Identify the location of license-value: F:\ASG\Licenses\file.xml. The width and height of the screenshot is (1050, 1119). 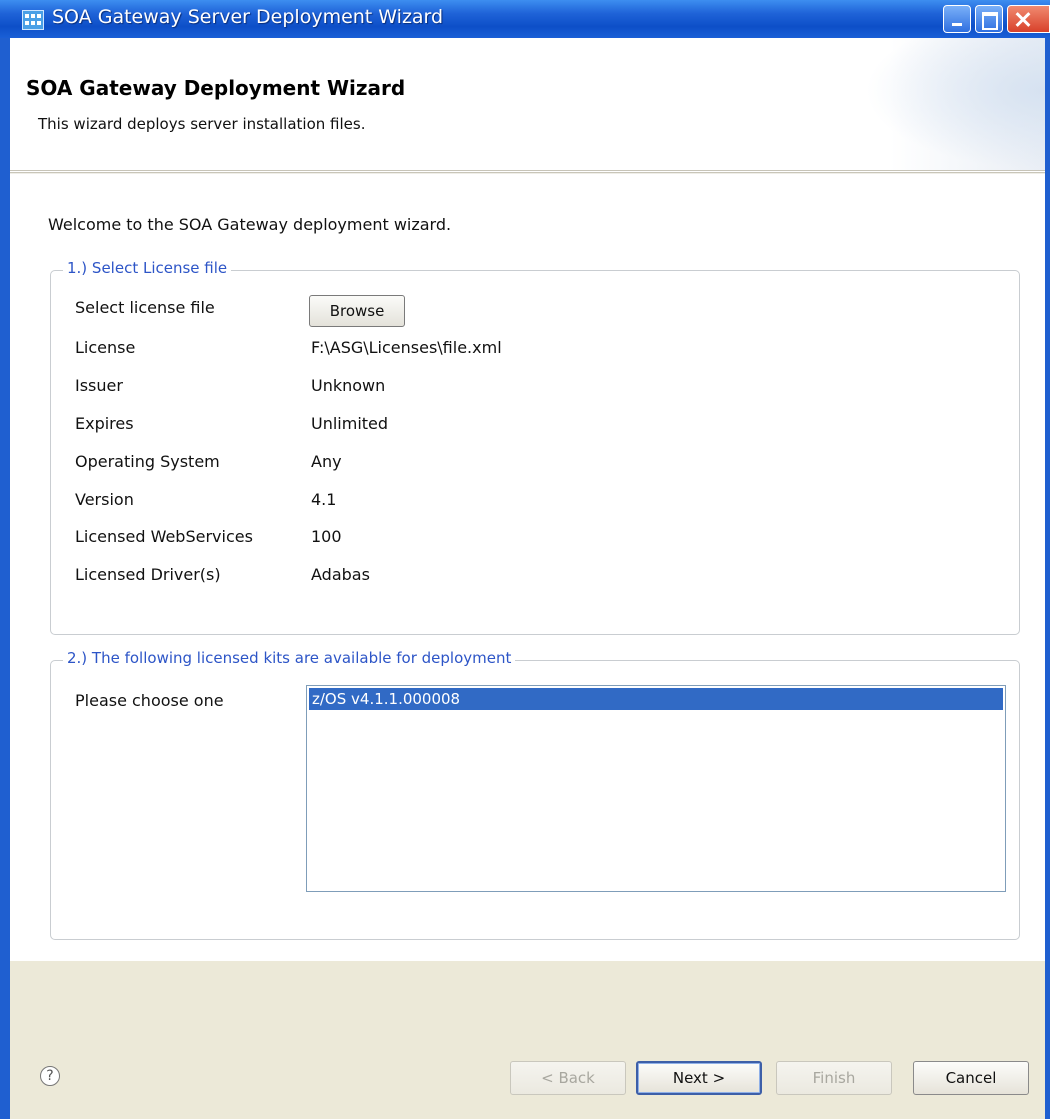
(406, 347).